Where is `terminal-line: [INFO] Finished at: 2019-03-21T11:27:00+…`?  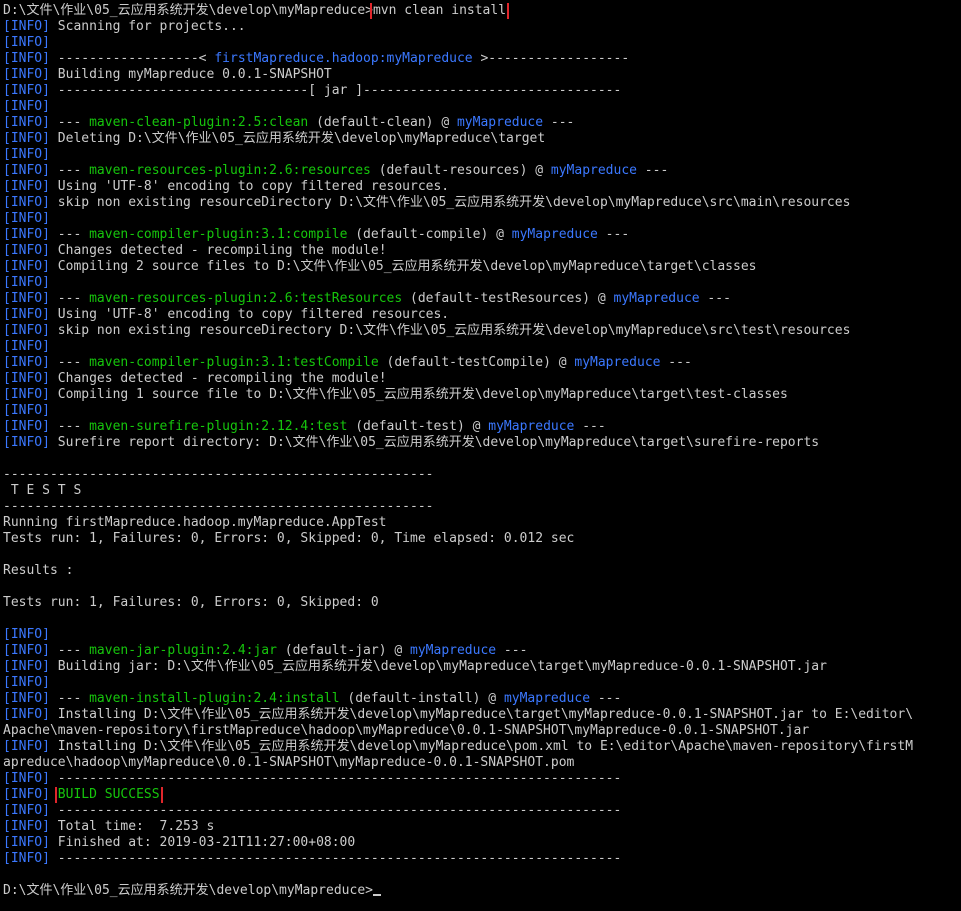 terminal-line: [INFO] Finished at: 2019-03-21T11:27:00+… is located at coordinates (482, 843).